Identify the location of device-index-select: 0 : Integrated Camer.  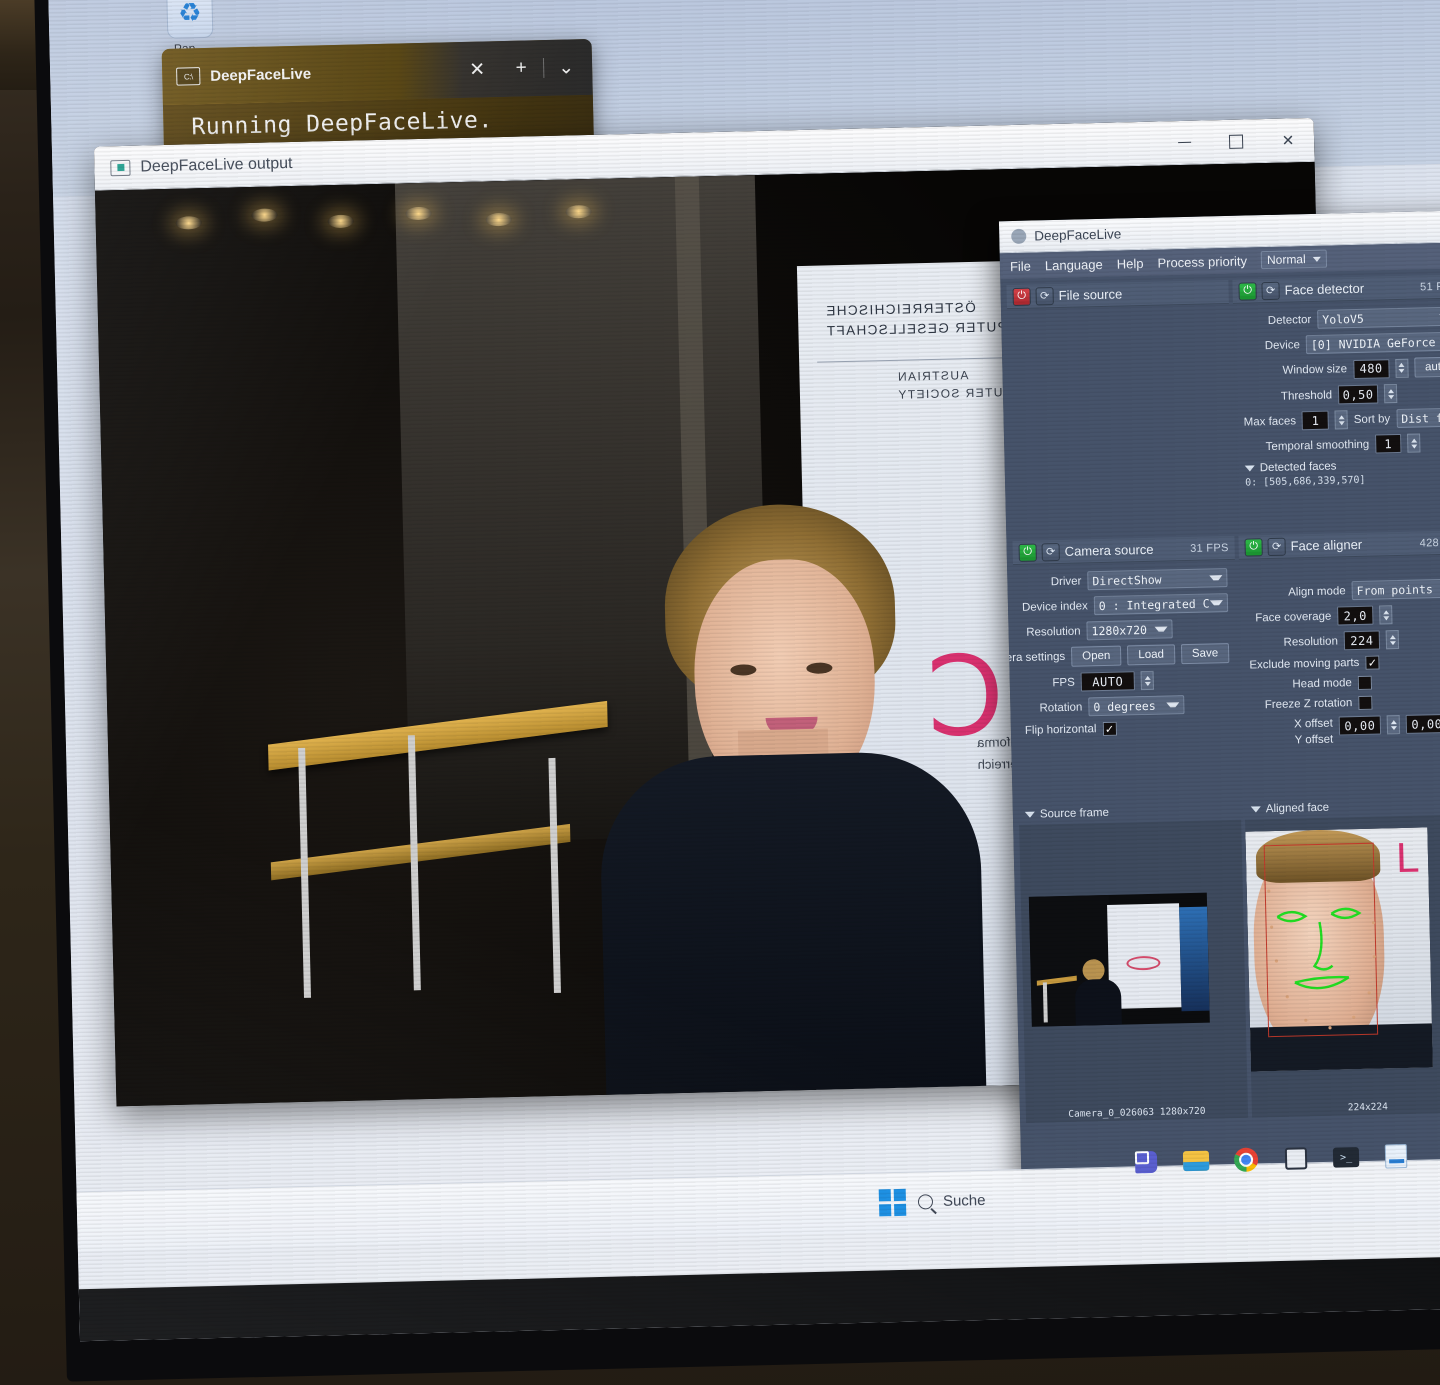
(1161, 604).